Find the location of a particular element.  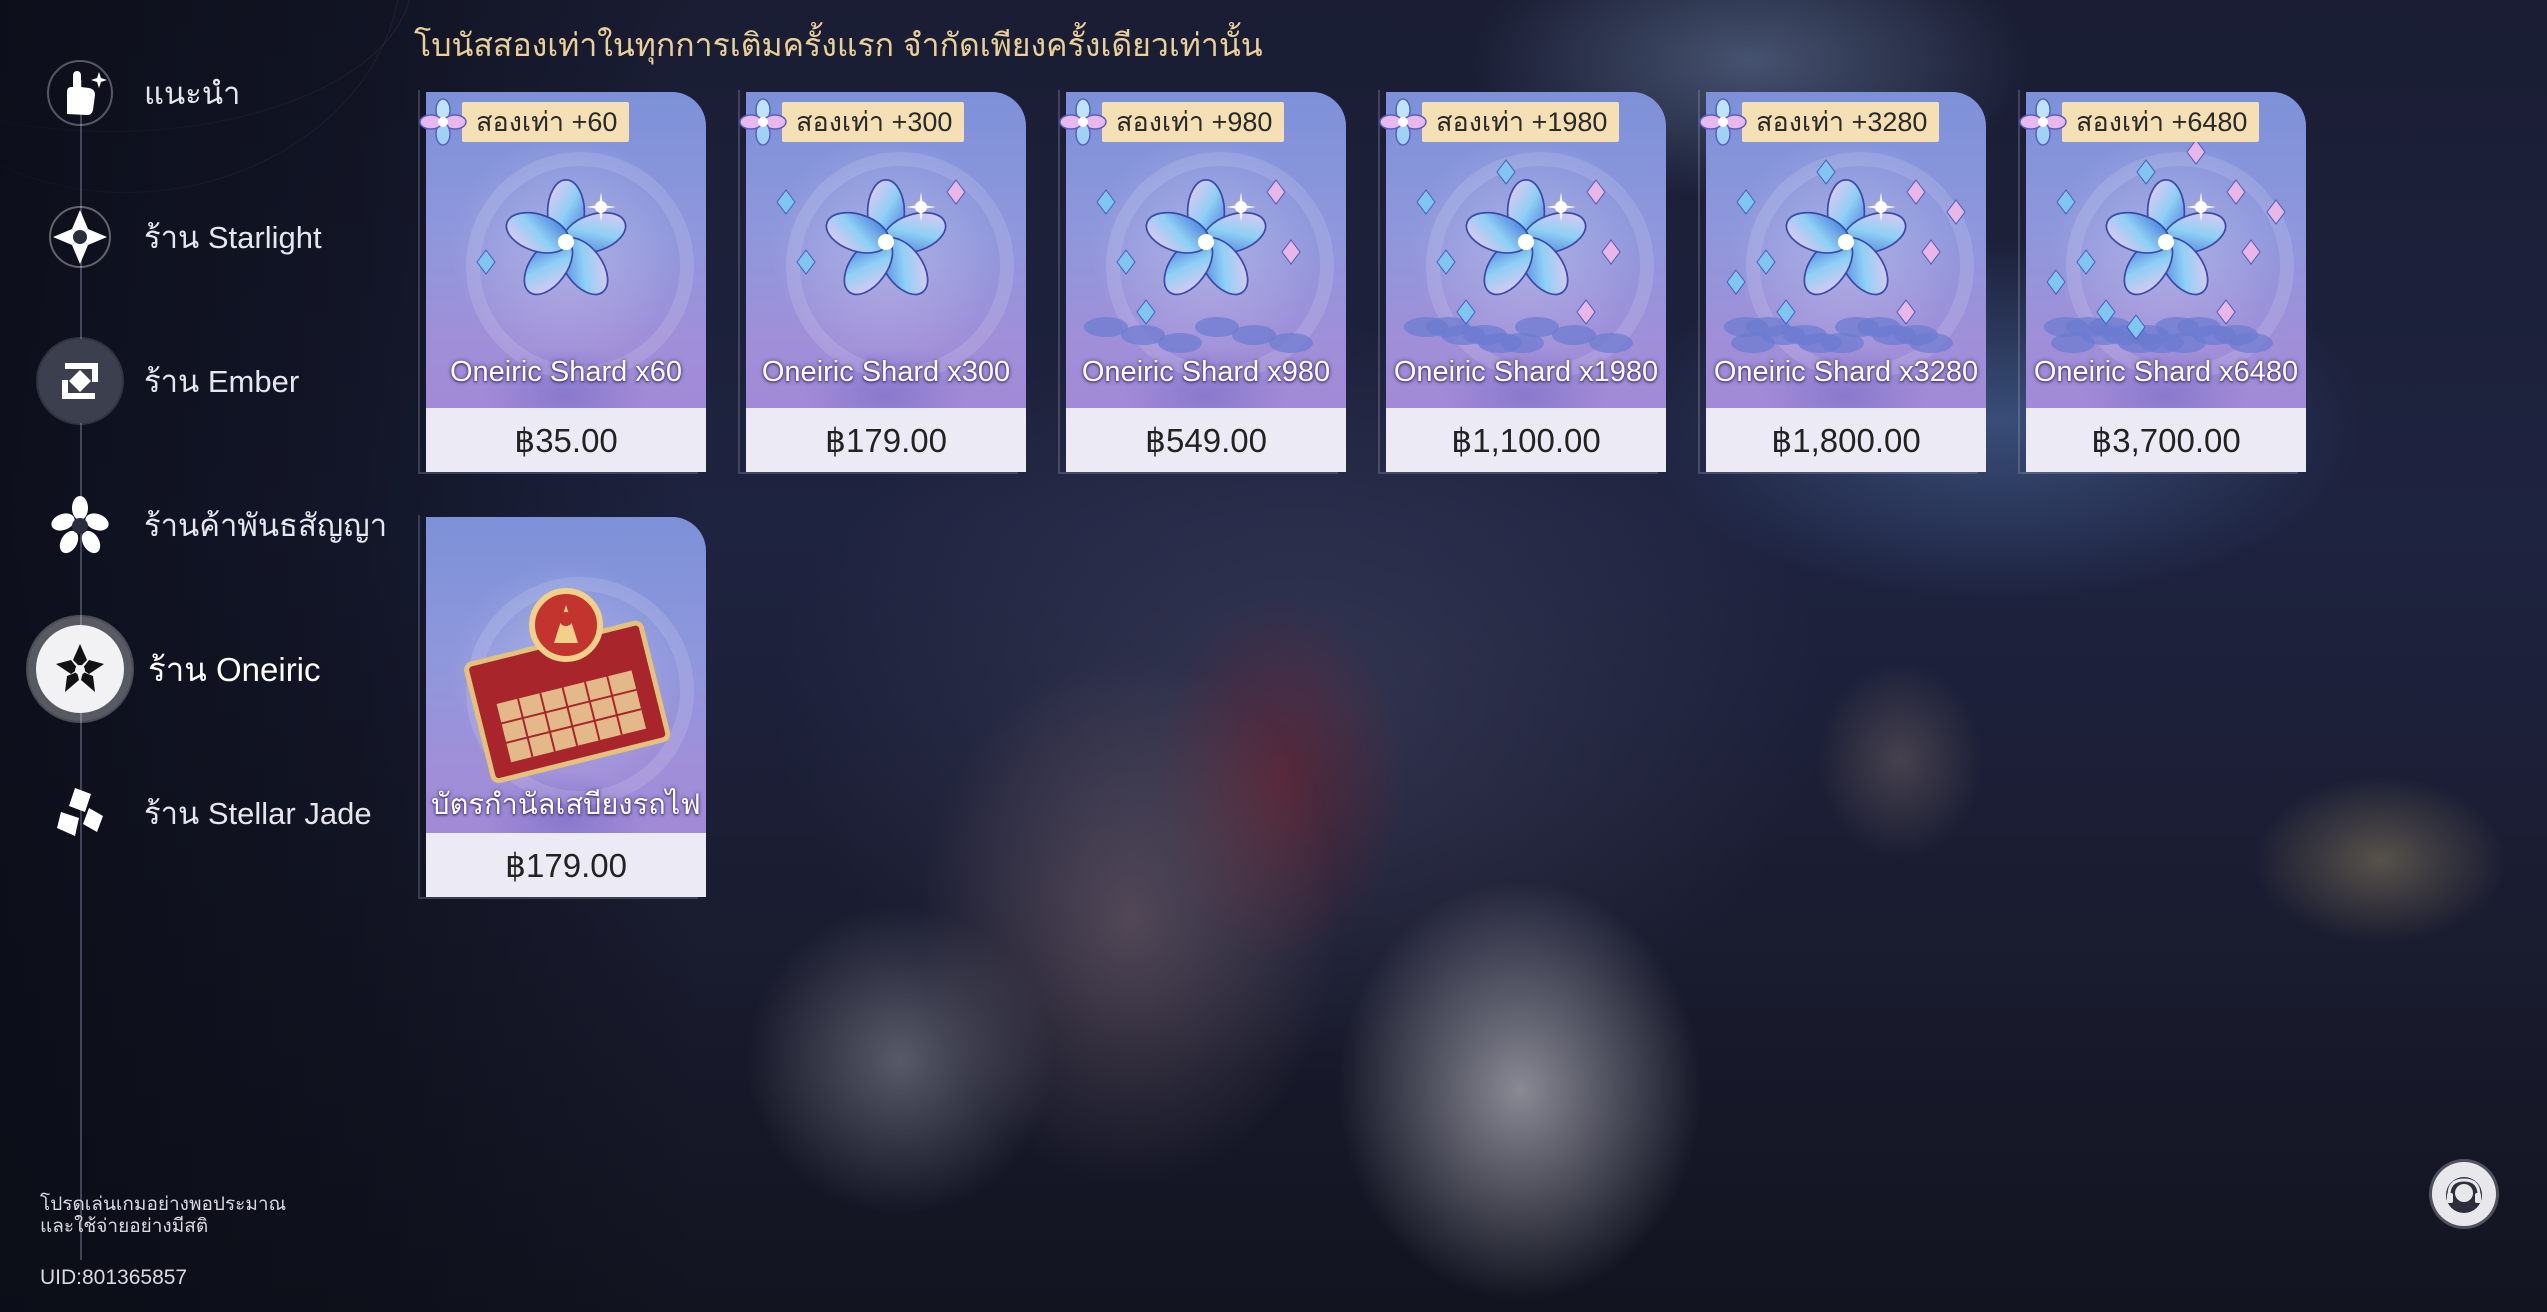

badge-label: สองเท่า +980 is located at coordinates (1193, 122).